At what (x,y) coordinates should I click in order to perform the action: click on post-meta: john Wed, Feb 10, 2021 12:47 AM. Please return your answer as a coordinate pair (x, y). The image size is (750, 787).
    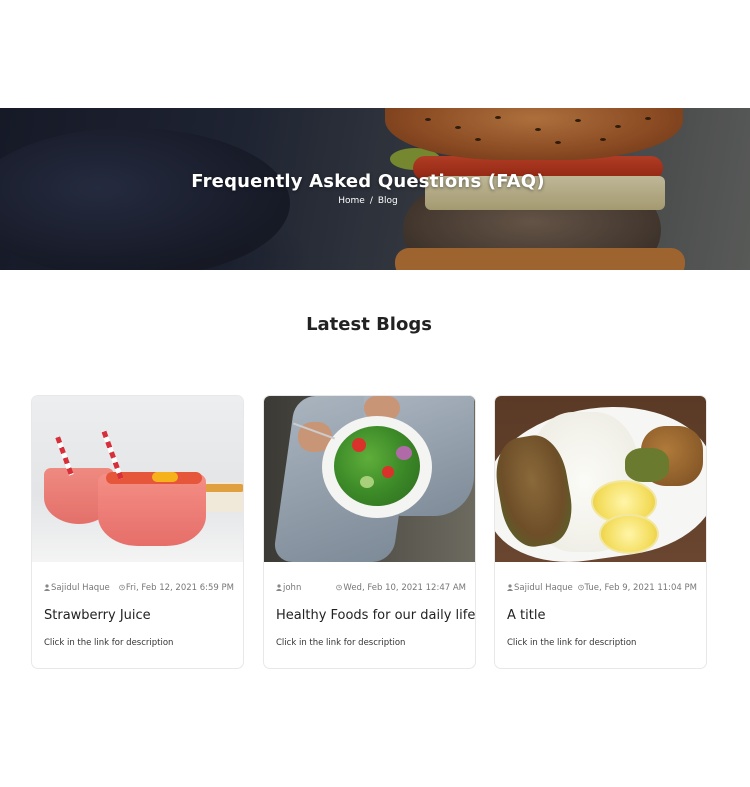
    Looking at the image, I should click on (371, 589).